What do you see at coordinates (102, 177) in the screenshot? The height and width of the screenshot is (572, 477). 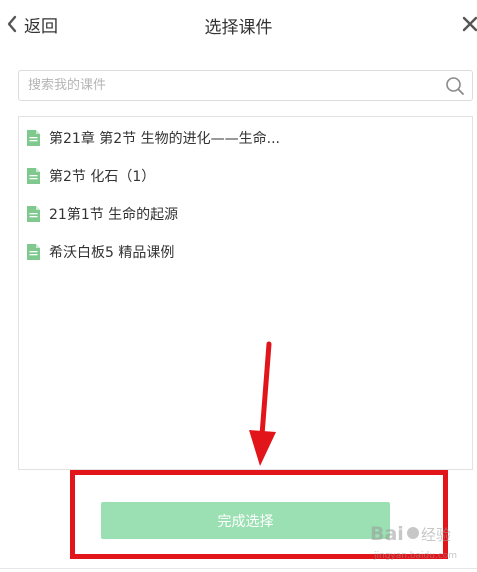 I see `list-item-label: 第2节 化石（1）` at bounding box center [102, 177].